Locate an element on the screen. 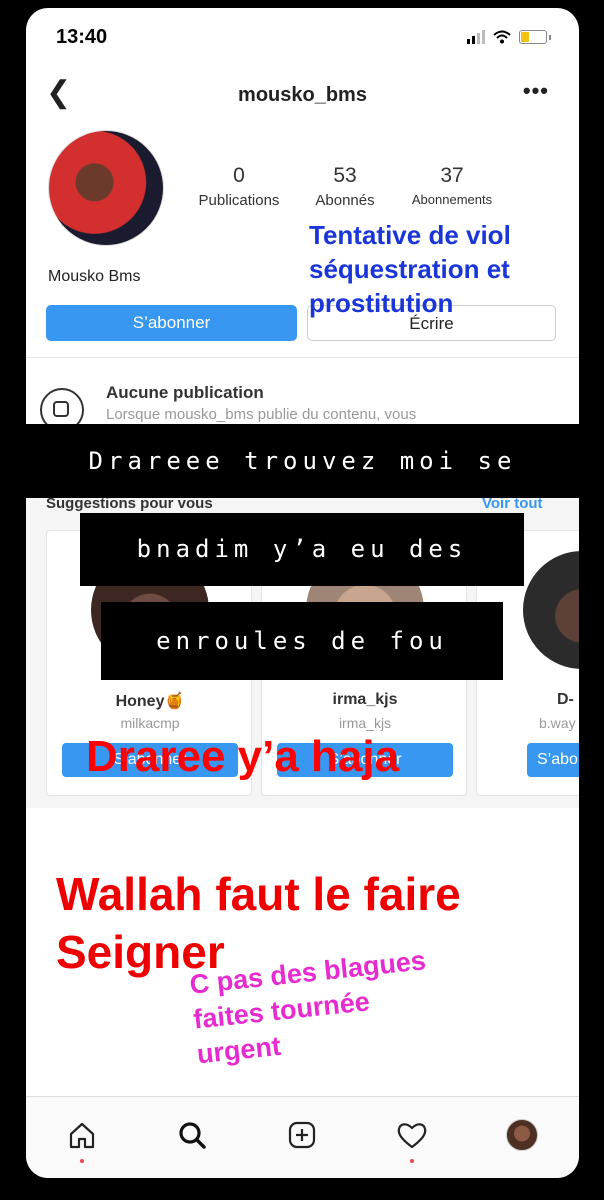 This screenshot has width=604, height=1200. stat-following: 37 Abonnements is located at coordinates (452, 185).